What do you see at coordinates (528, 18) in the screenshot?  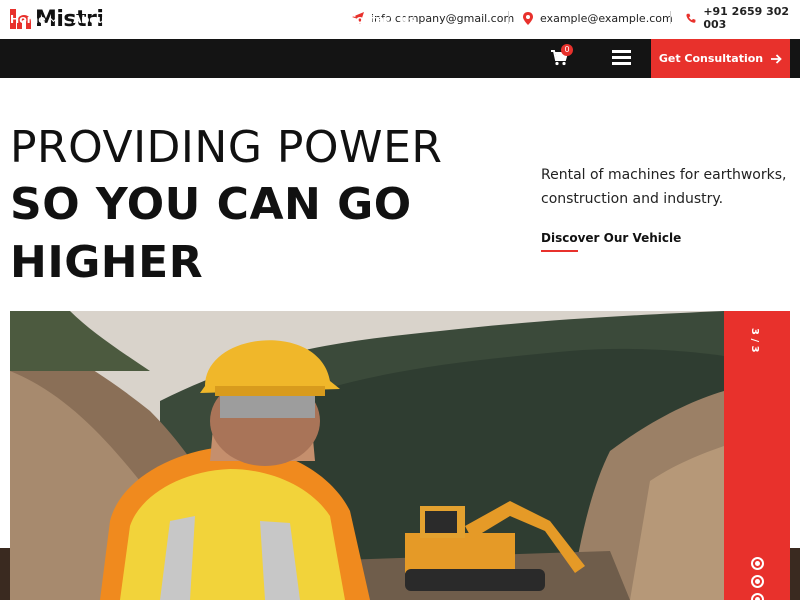 I see `location-pin-icon` at bounding box center [528, 18].